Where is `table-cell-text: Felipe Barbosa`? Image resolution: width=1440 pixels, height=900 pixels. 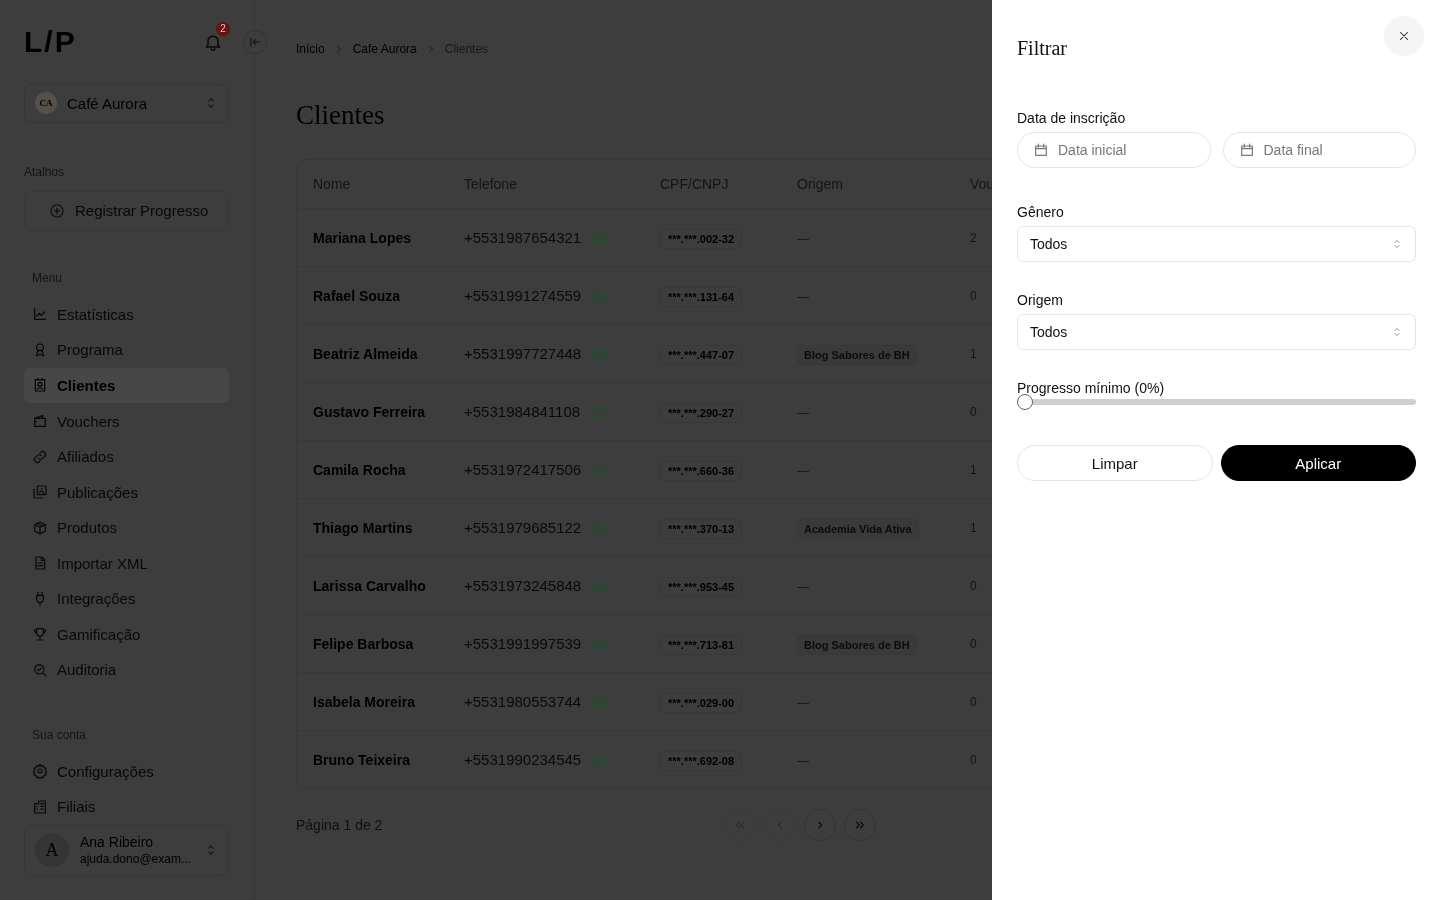 table-cell-text: Felipe Barbosa is located at coordinates (364, 643).